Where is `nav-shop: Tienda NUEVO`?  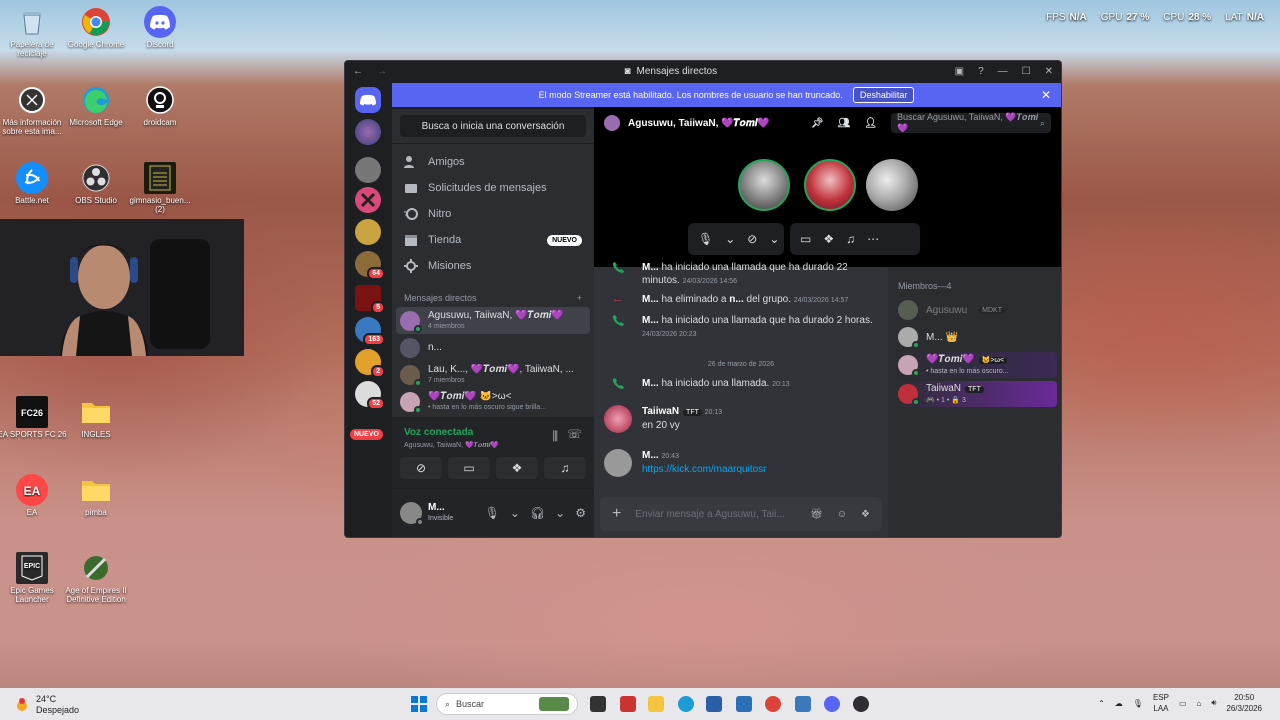
nav-shop: Tienda NUEVO is located at coordinates (493, 240).